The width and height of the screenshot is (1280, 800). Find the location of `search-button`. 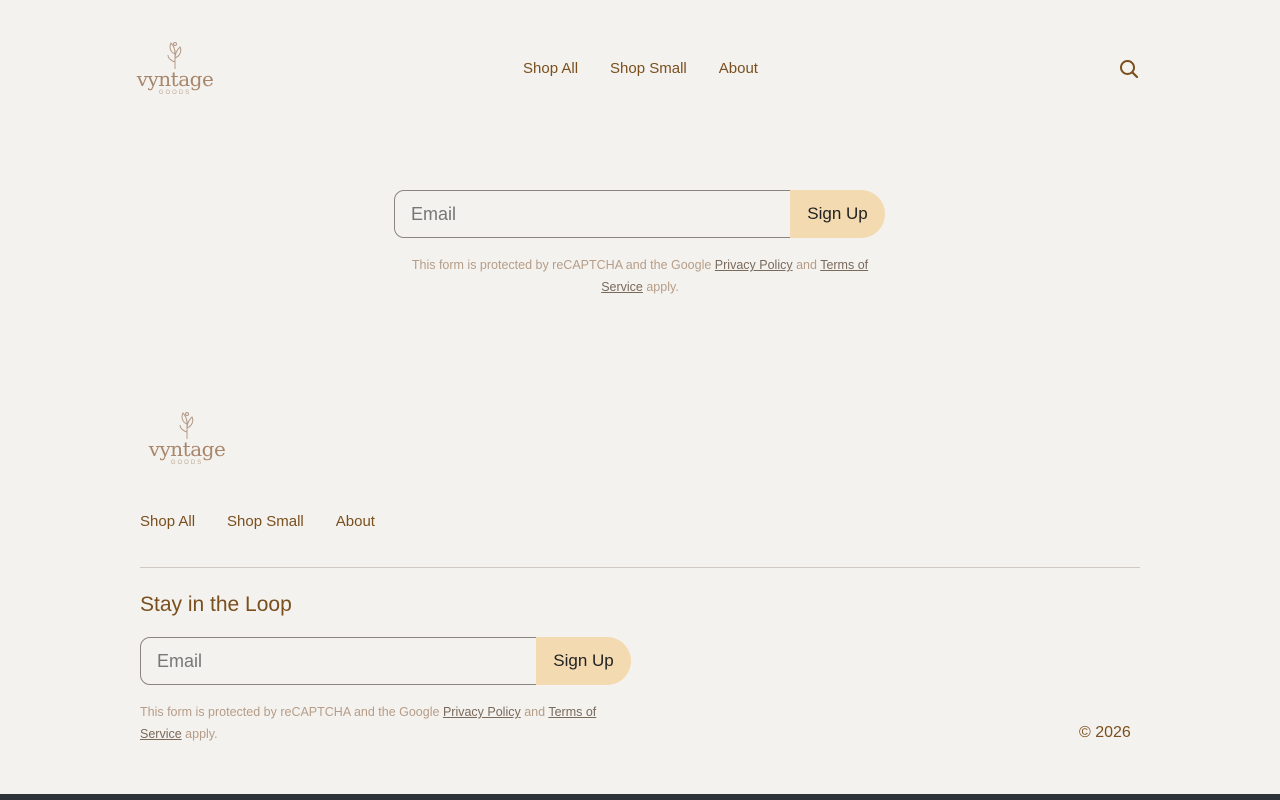

search-button is located at coordinates (1129, 69).